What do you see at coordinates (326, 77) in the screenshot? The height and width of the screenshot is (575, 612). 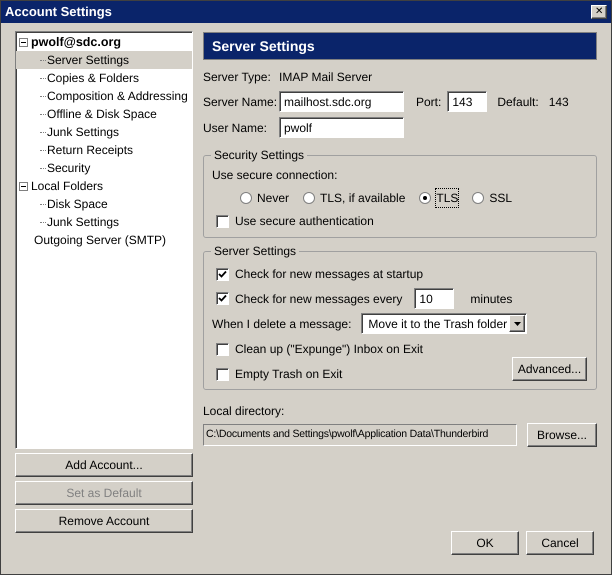 I see `server-type-value: IMAP Mail Server` at bounding box center [326, 77].